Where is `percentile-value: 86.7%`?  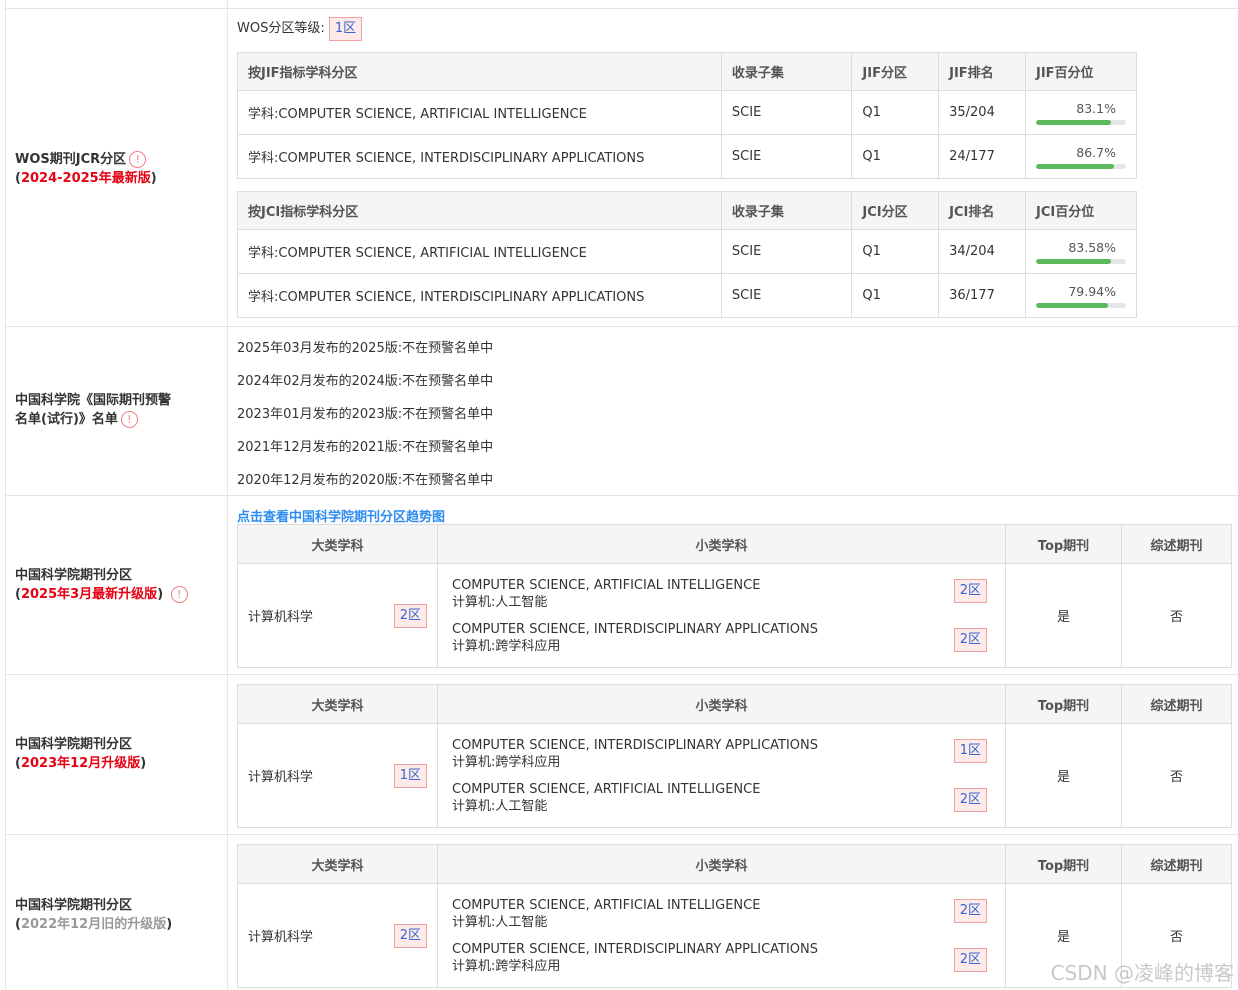
percentile-value: 86.7% is located at coordinates (1096, 152).